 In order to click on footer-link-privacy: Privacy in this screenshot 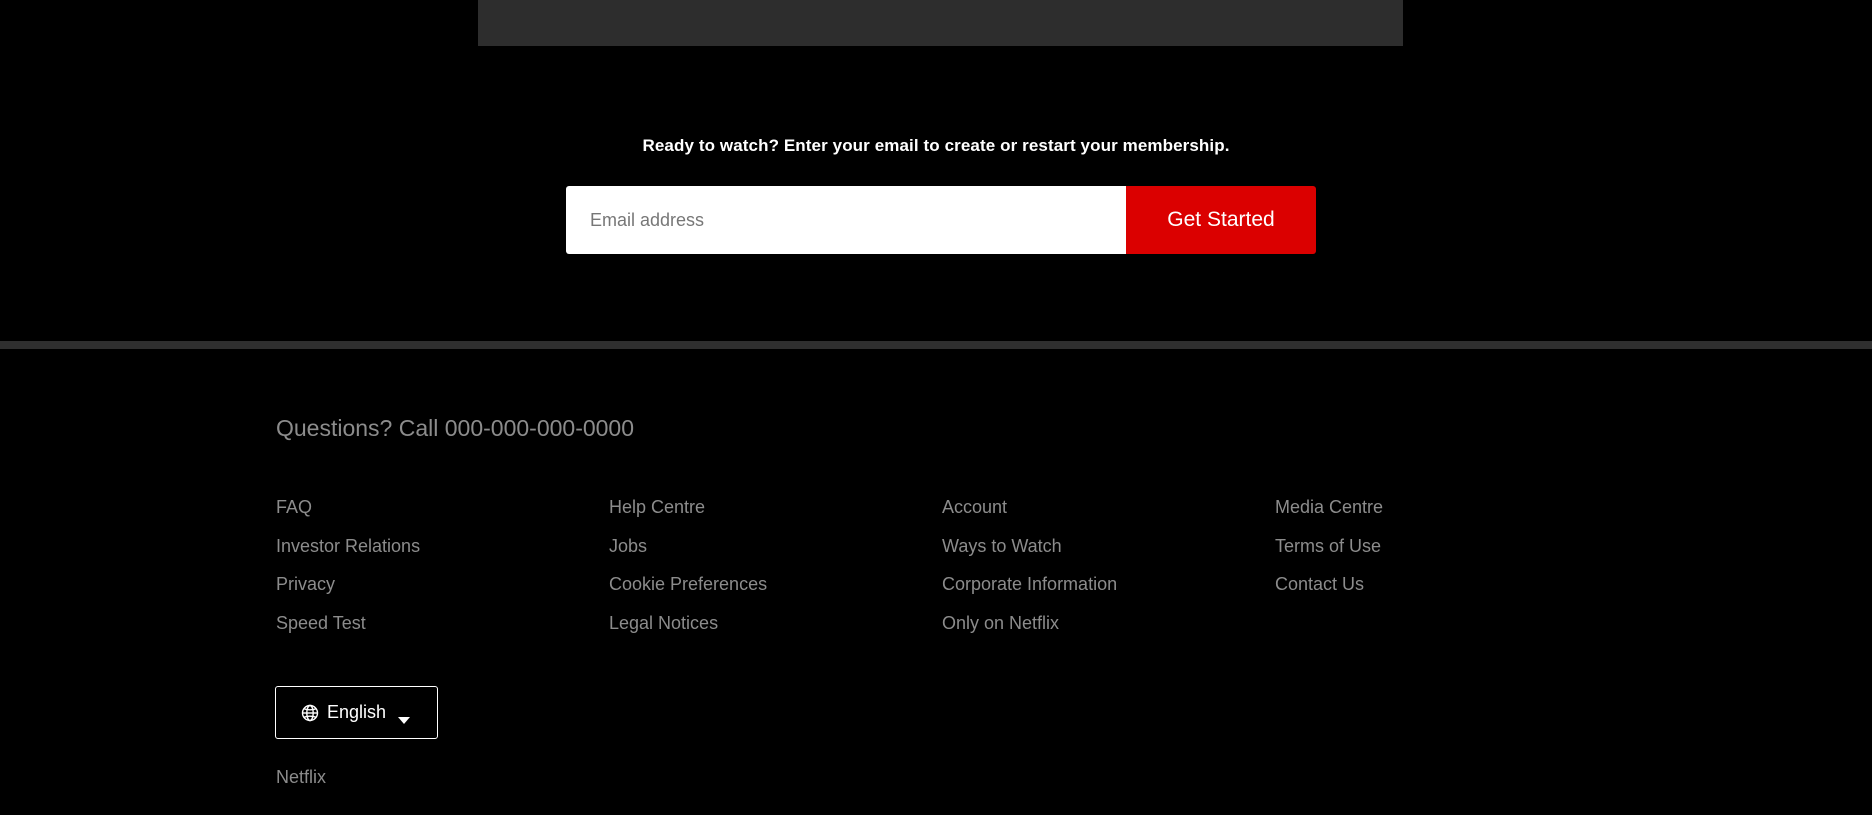, I will do `click(442, 593)`.